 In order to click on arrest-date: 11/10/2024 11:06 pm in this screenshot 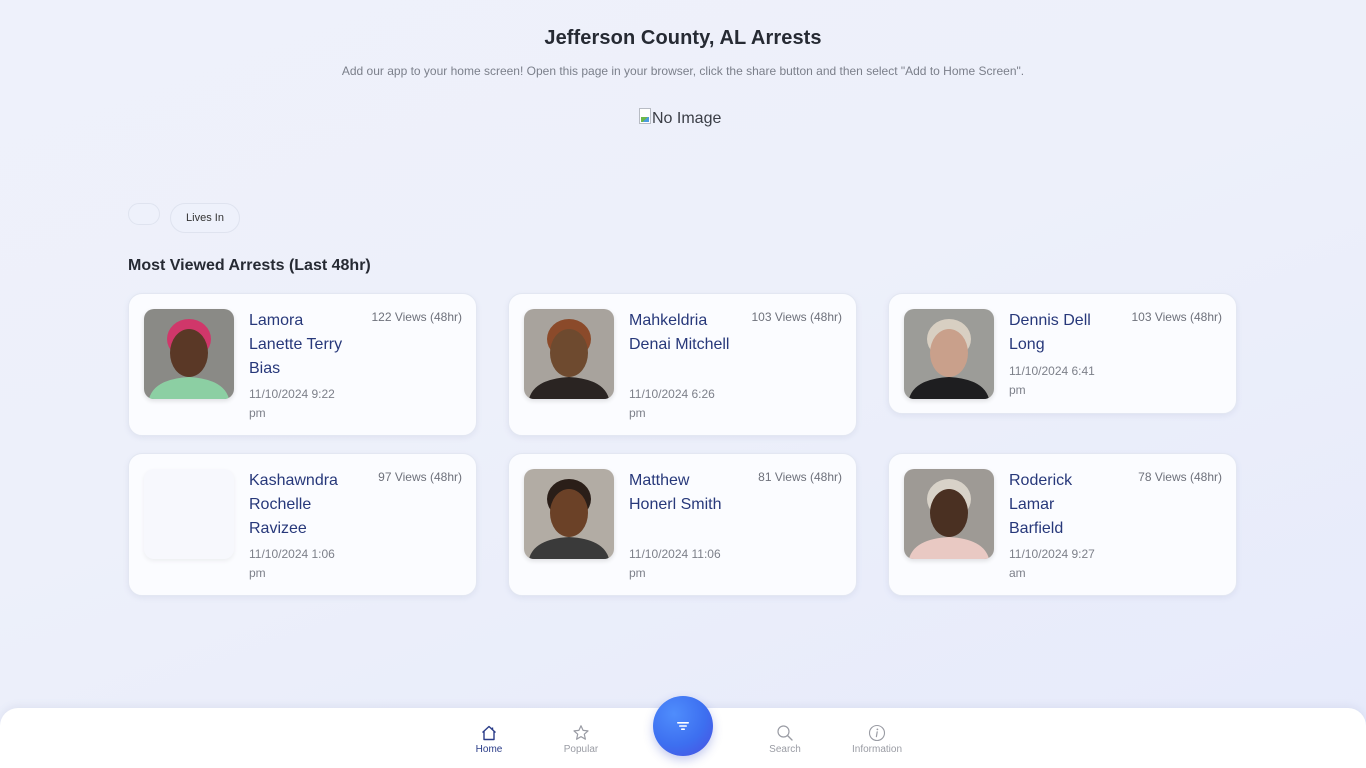, I will do `click(675, 563)`.